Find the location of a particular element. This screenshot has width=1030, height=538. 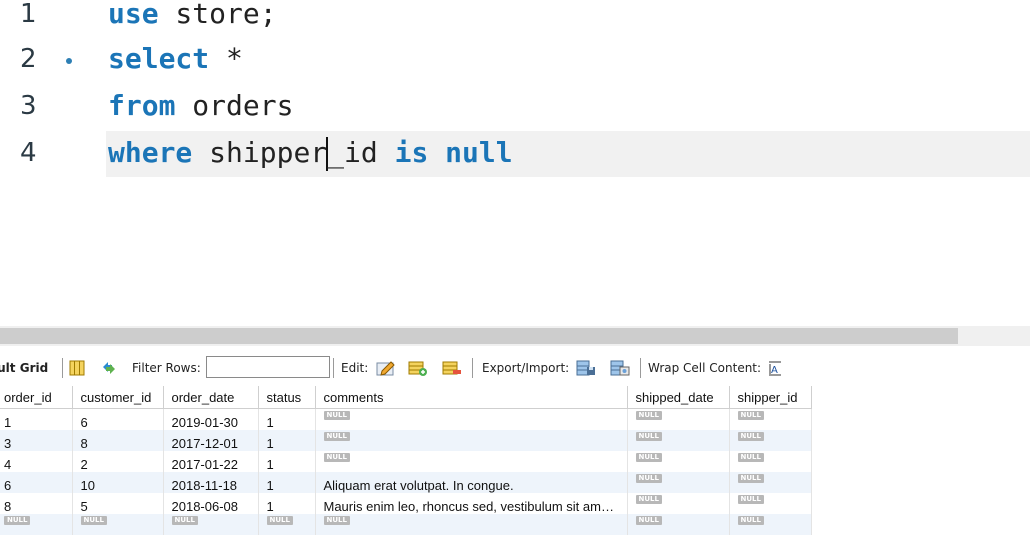

sql-keyword: select is located at coordinates (159, 58).